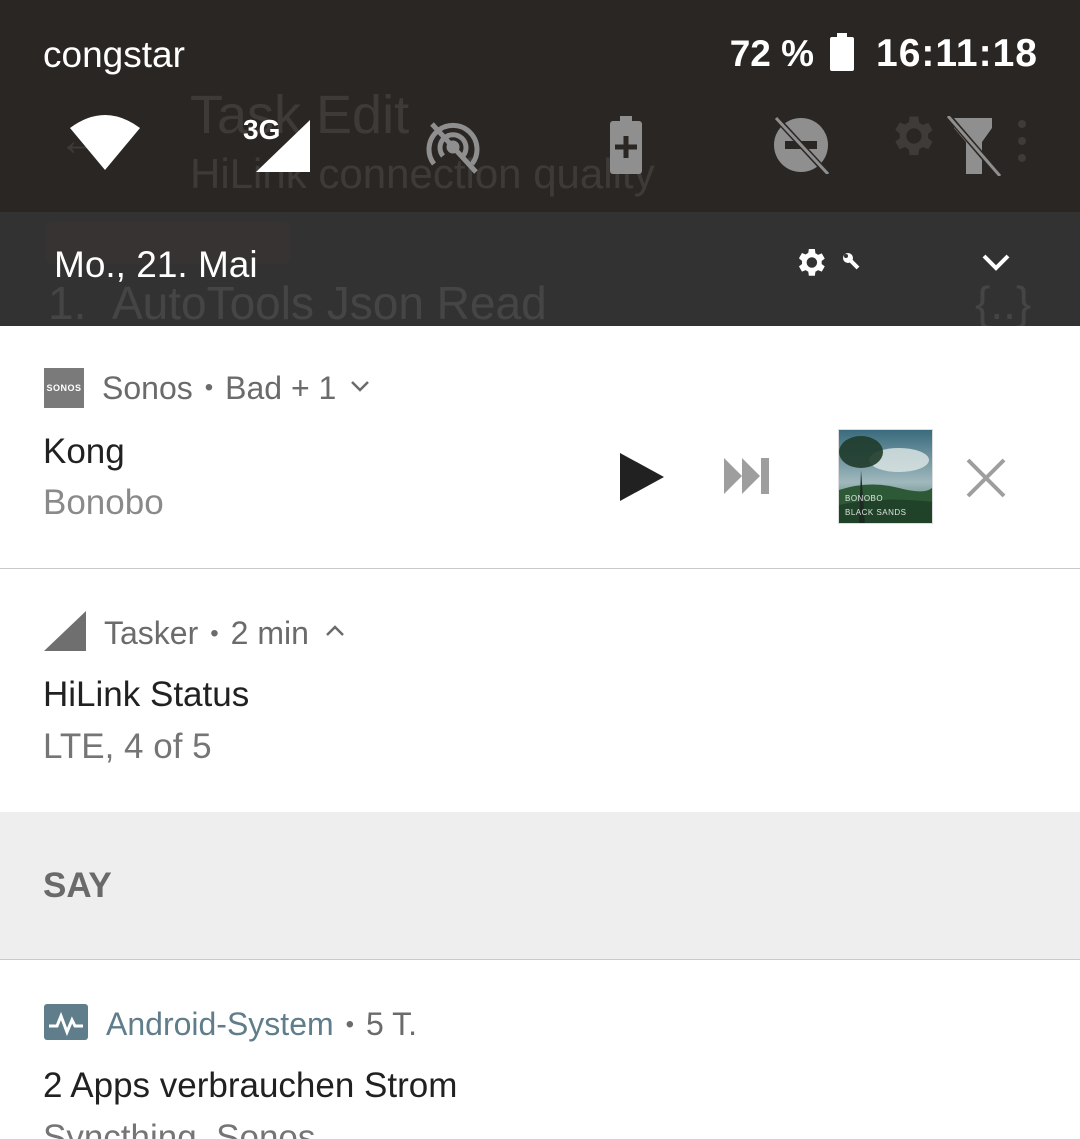  What do you see at coordinates (912, 138) in the screenshot?
I see `settings-gear-ghost-icon` at bounding box center [912, 138].